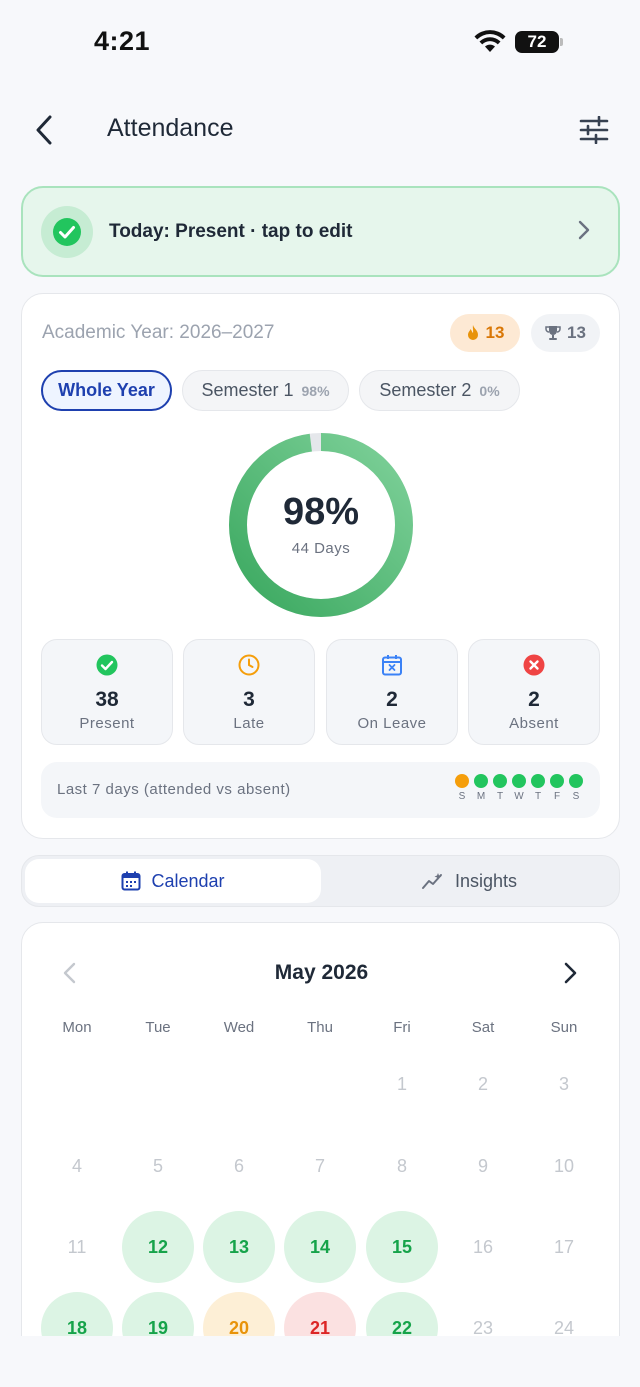 The height and width of the screenshot is (1387, 640). What do you see at coordinates (564, 1247) in the screenshot?
I see `calendar-day: 17` at bounding box center [564, 1247].